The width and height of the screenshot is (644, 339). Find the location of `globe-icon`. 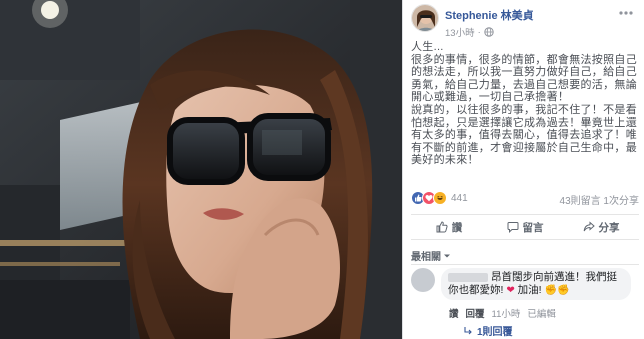

globe-icon is located at coordinates (489, 32).